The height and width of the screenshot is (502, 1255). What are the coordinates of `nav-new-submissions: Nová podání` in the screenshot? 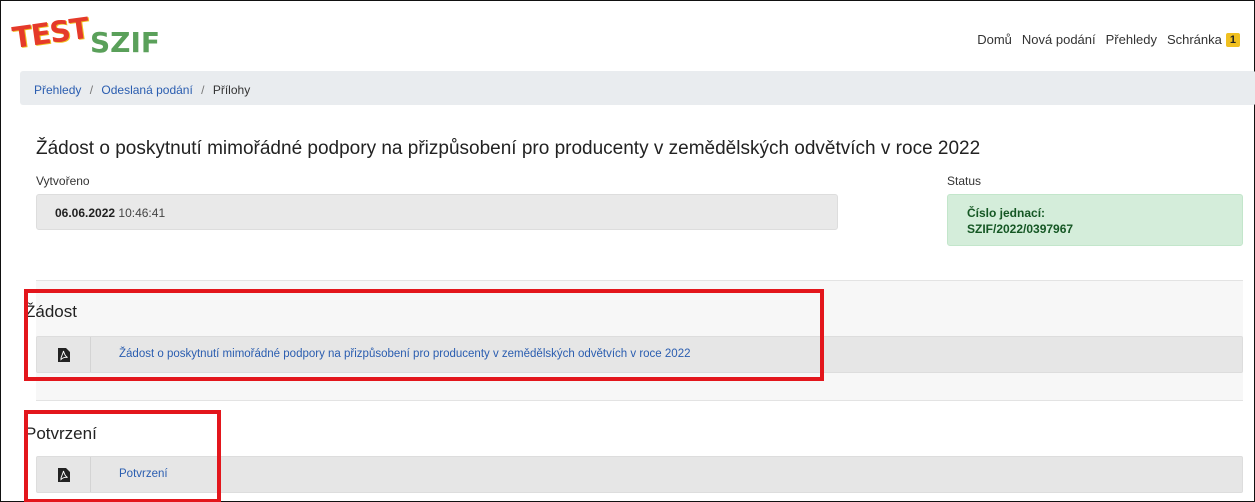 It's located at (1059, 39).